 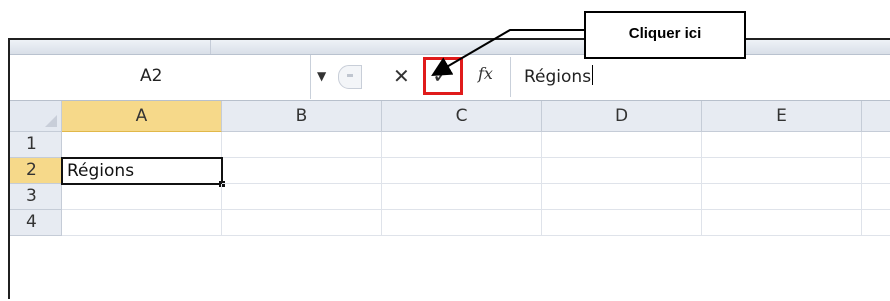 I want to click on callout-arrow-icon, so click(x=507, y=53).